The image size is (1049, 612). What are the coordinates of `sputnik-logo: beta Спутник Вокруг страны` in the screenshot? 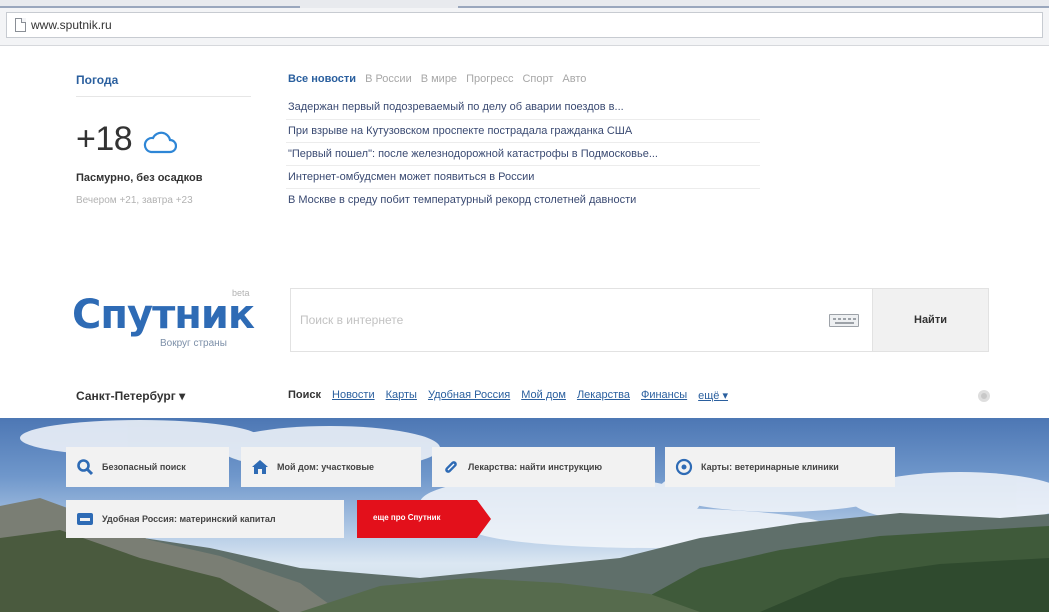 It's located at (172, 319).